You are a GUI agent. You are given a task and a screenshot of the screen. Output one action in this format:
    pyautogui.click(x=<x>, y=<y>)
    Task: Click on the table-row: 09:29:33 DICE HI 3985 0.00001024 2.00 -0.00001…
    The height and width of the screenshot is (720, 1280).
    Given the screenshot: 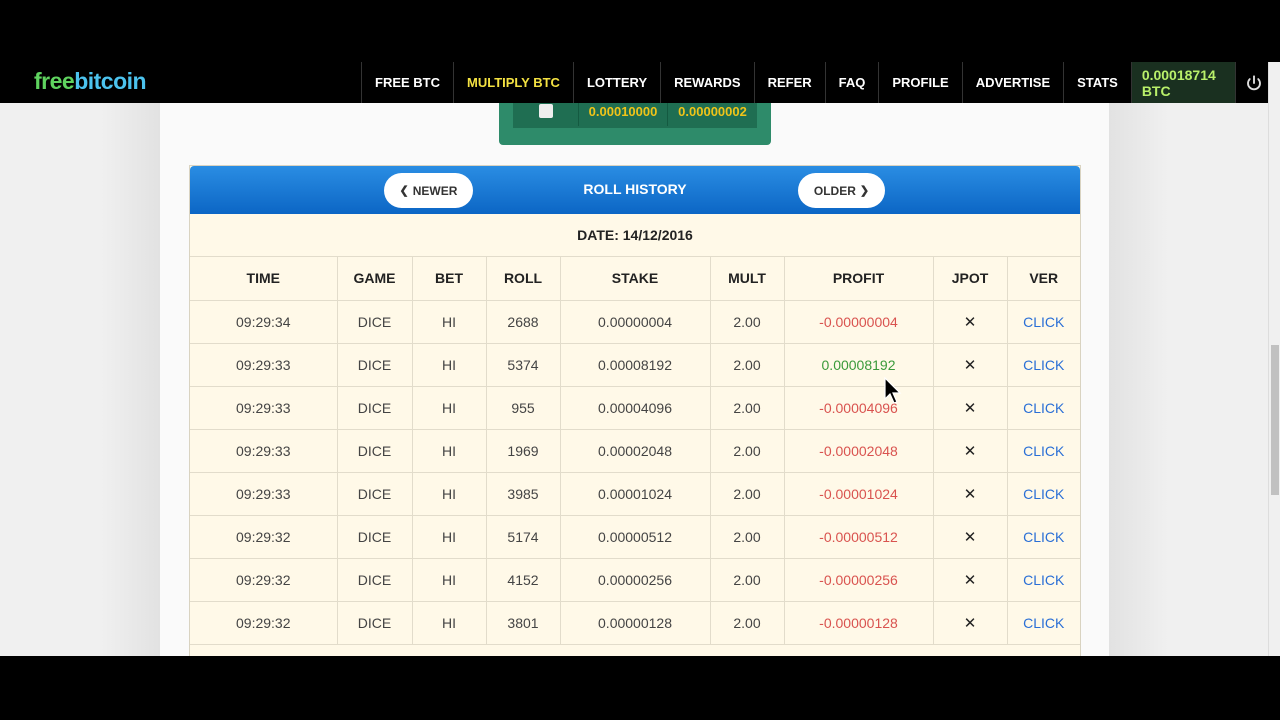 What is the action you would take?
    pyautogui.click(x=635, y=494)
    